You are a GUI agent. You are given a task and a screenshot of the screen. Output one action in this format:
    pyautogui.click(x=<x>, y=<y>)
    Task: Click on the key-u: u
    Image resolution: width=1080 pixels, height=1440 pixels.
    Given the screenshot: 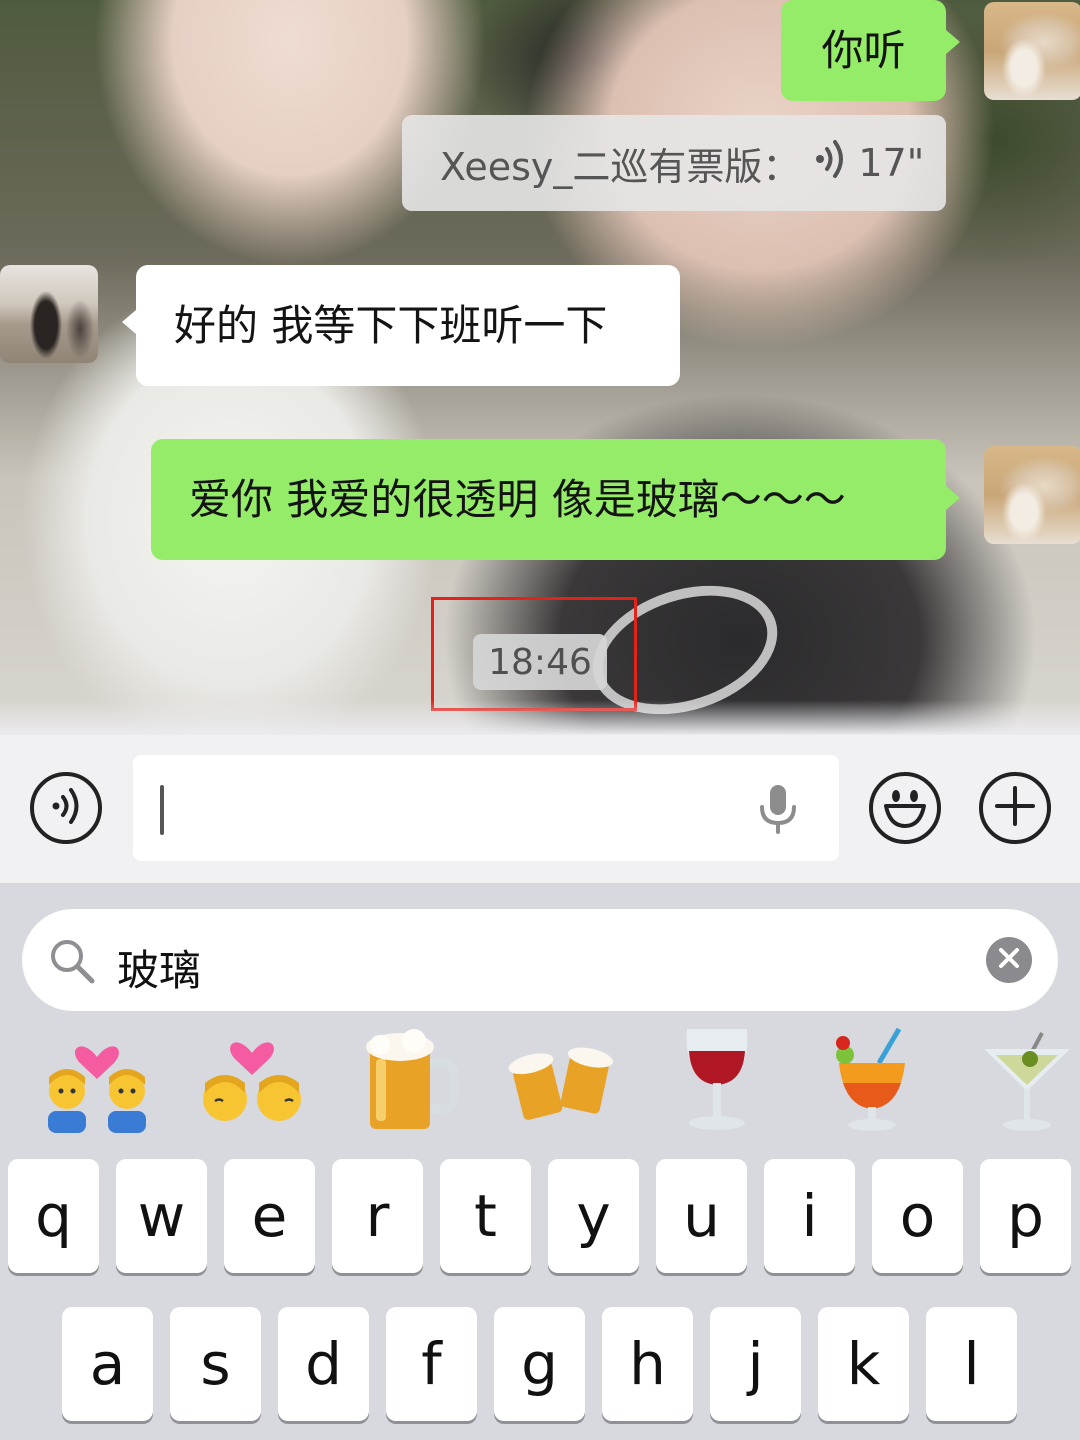 What is the action you would take?
    pyautogui.click(x=701, y=1216)
    